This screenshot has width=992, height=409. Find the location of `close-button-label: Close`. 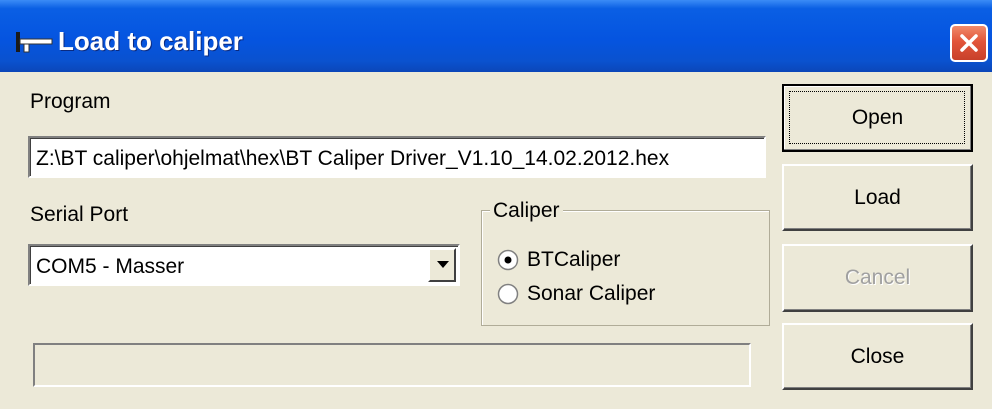

close-button-label: Close is located at coordinates (877, 356).